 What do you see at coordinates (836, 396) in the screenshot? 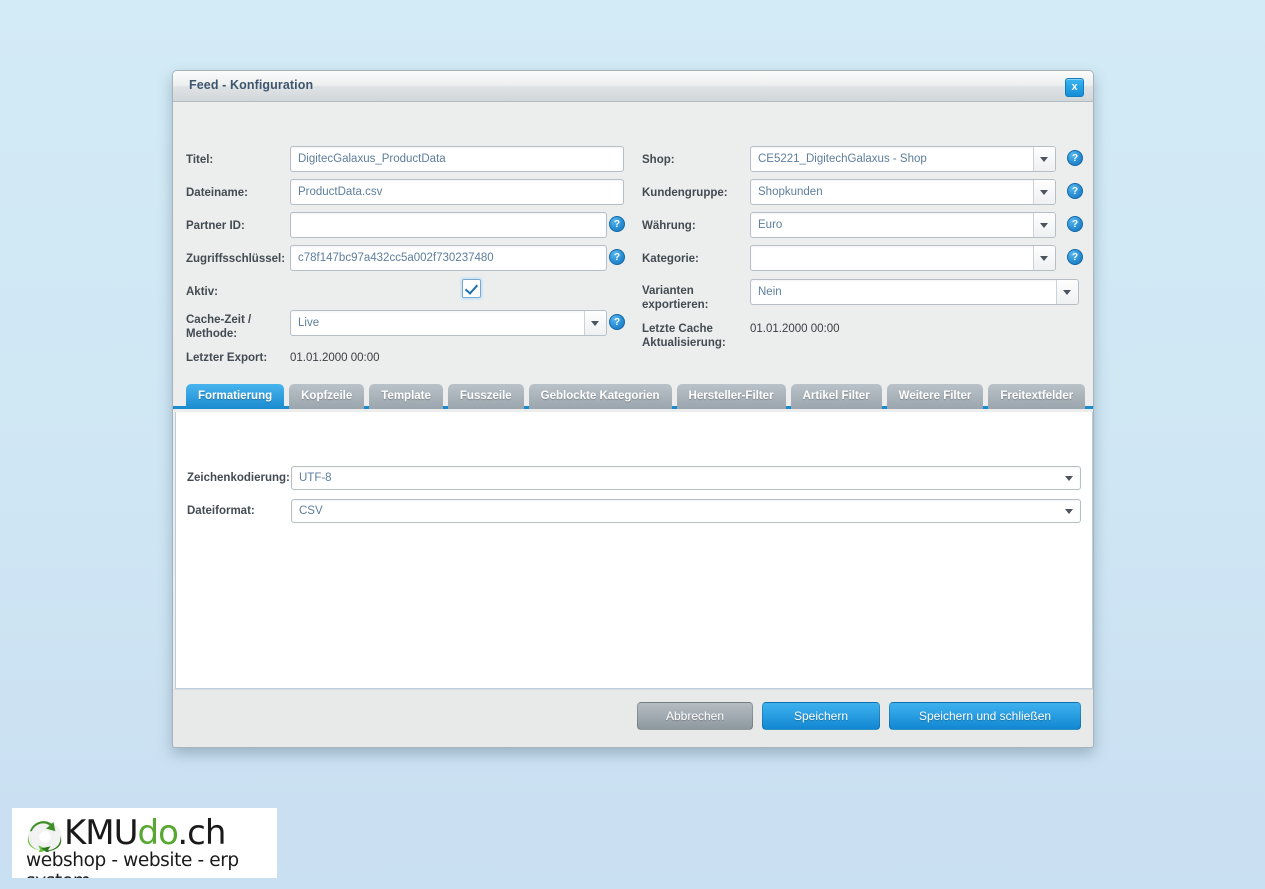
I see `tab-artikel-filter: Artikel Filter` at bounding box center [836, 396].